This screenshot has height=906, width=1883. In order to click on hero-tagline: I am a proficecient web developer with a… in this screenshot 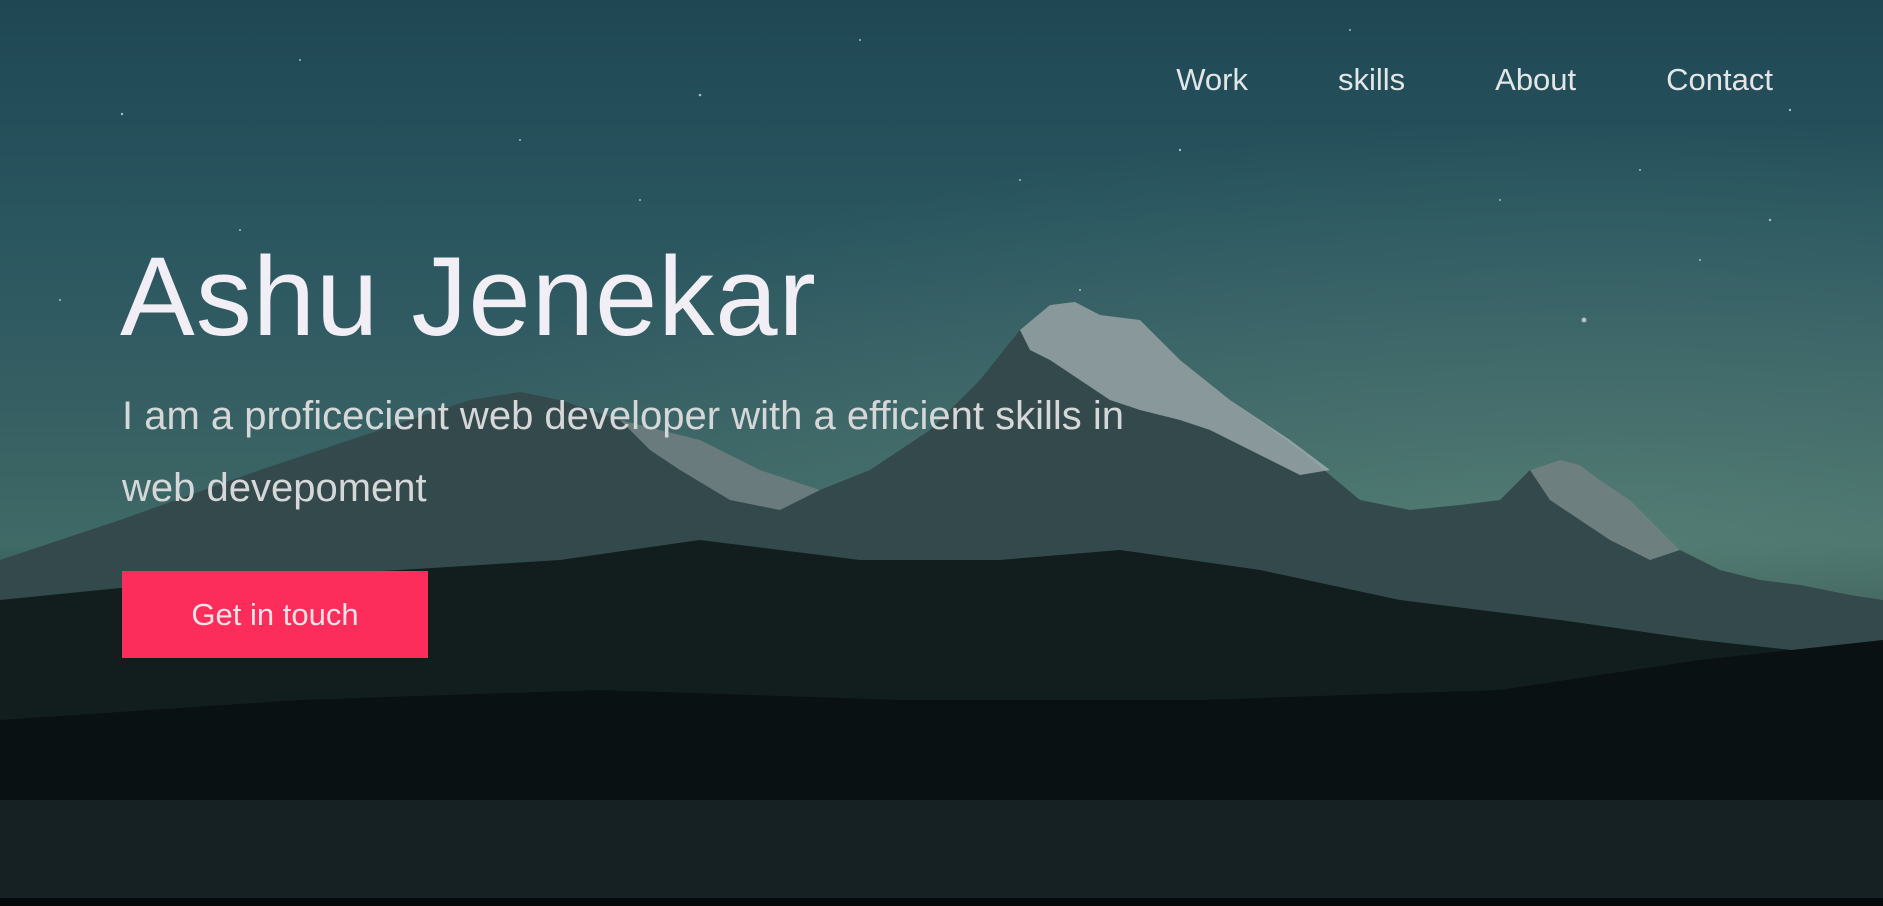, I will do `click(623, 452)`.